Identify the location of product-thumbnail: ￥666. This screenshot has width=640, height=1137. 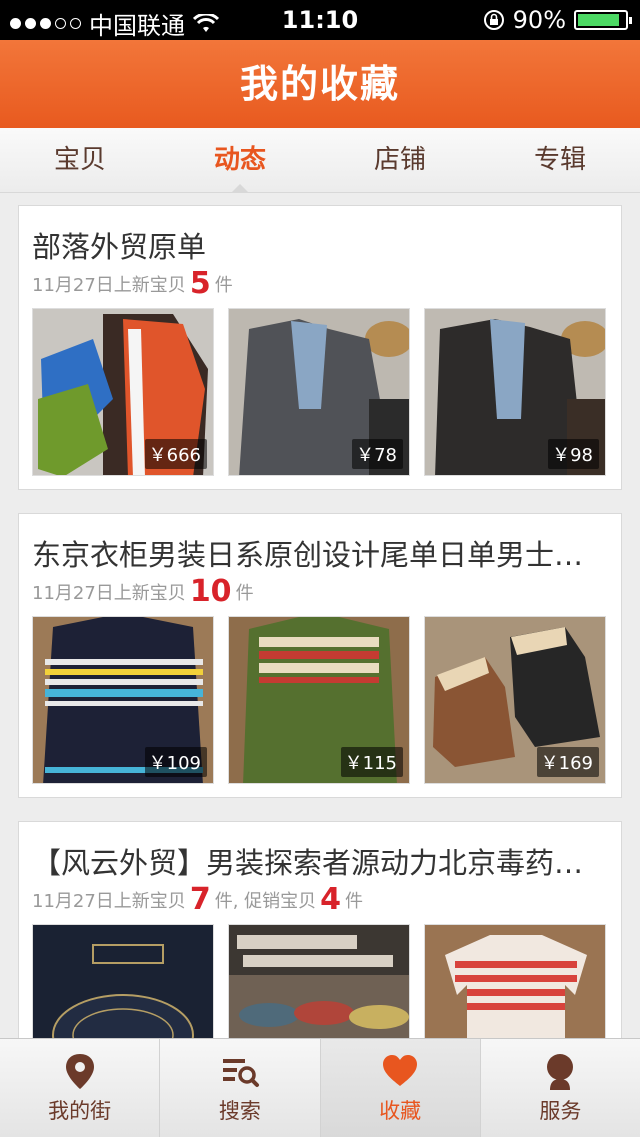
(123, 392).